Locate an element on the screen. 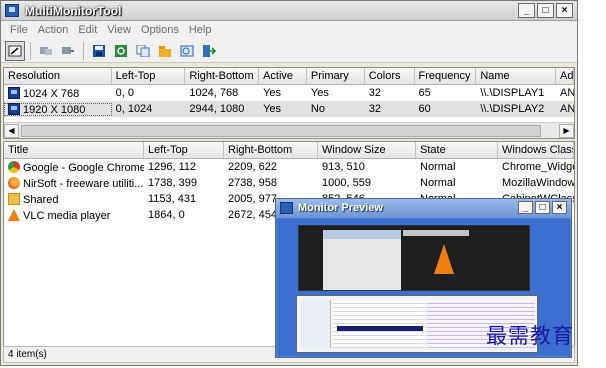 The width and height of the screenshot is (606, 368). cell-title: Shared is located at coordinates (41, 199).